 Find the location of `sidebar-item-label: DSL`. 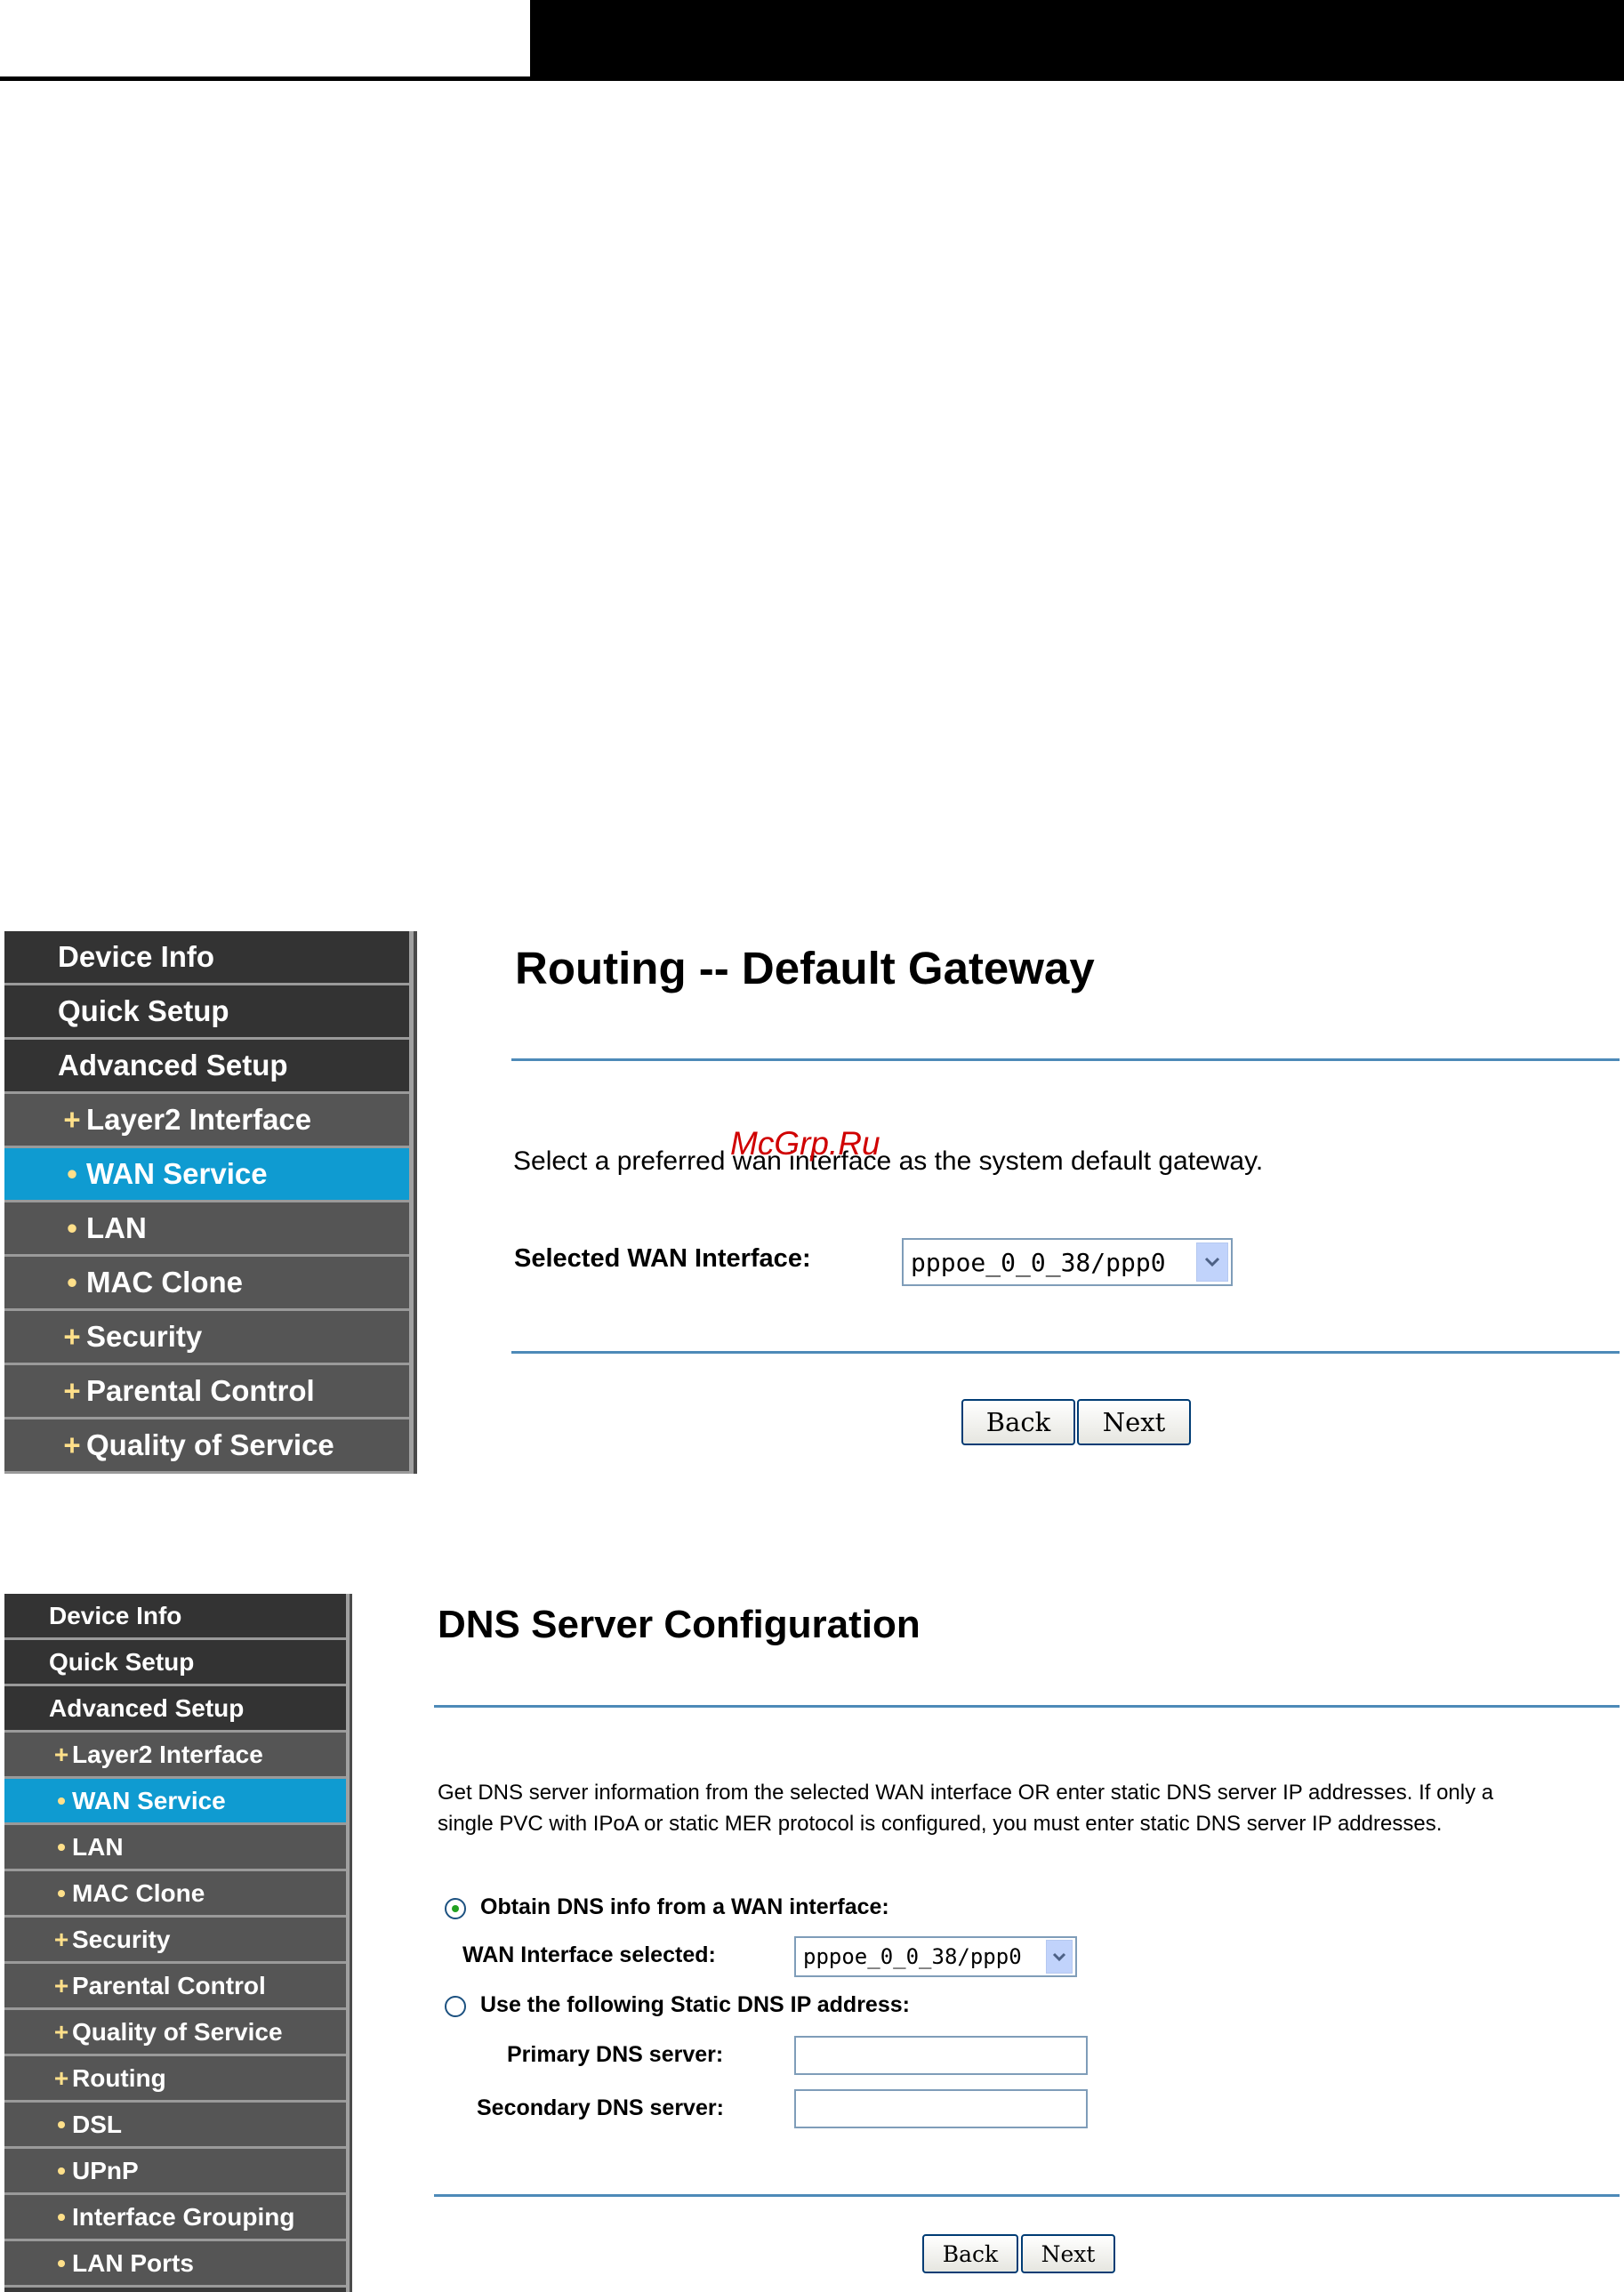

sidebar-item-label: DSL is located at coordinates (97, 2124).